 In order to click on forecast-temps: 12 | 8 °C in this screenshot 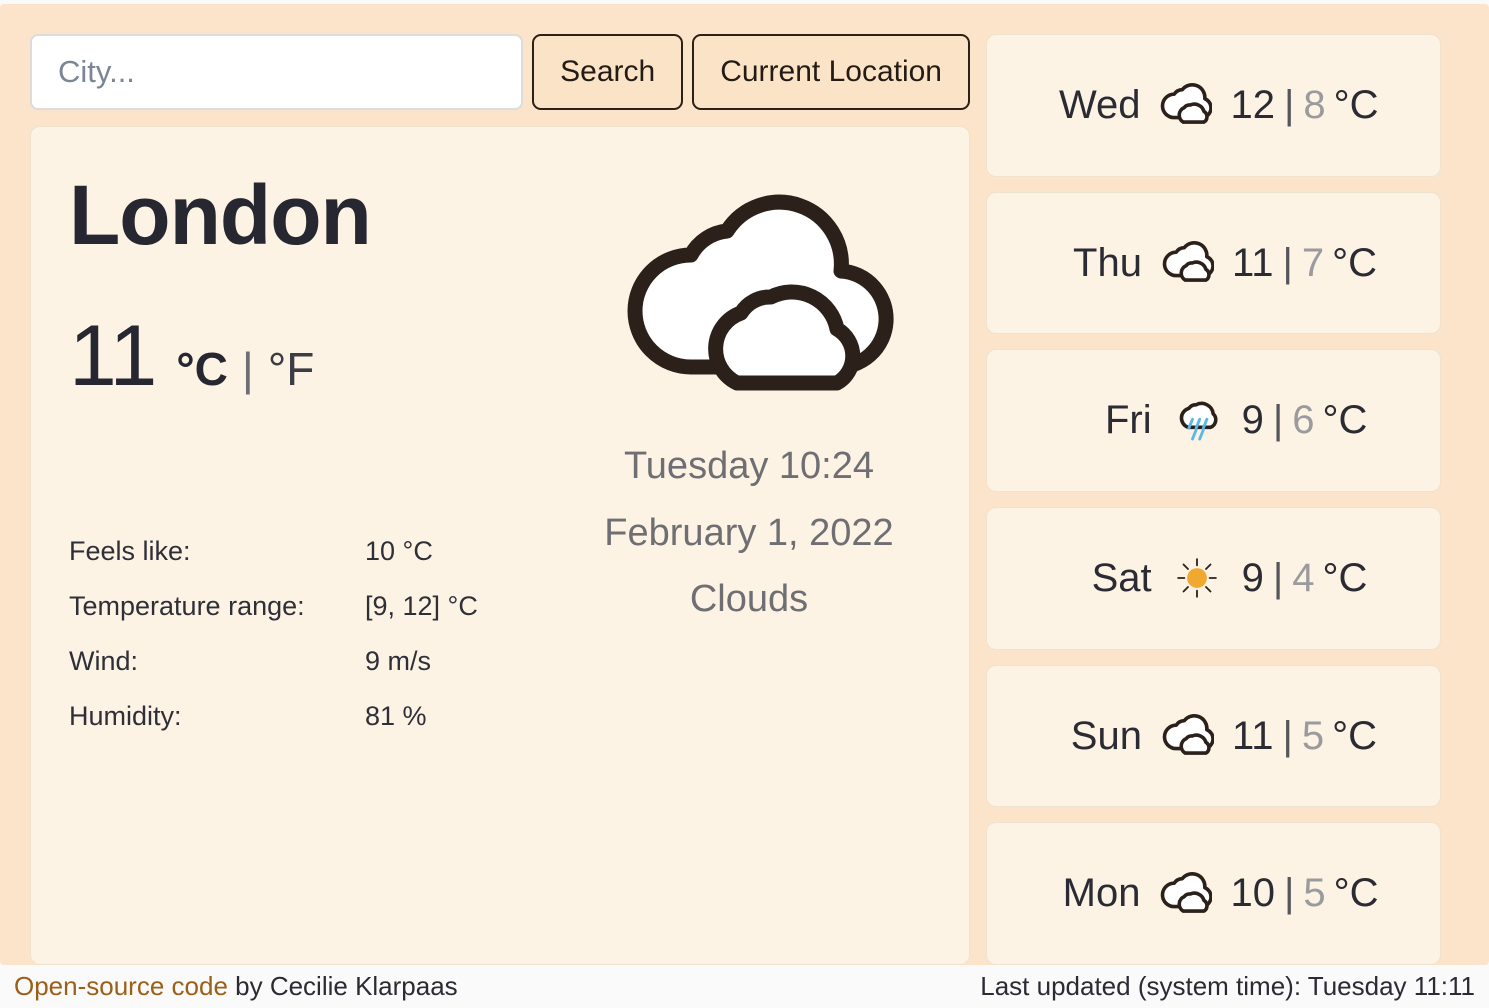, I will do `click(1304, 105)`.